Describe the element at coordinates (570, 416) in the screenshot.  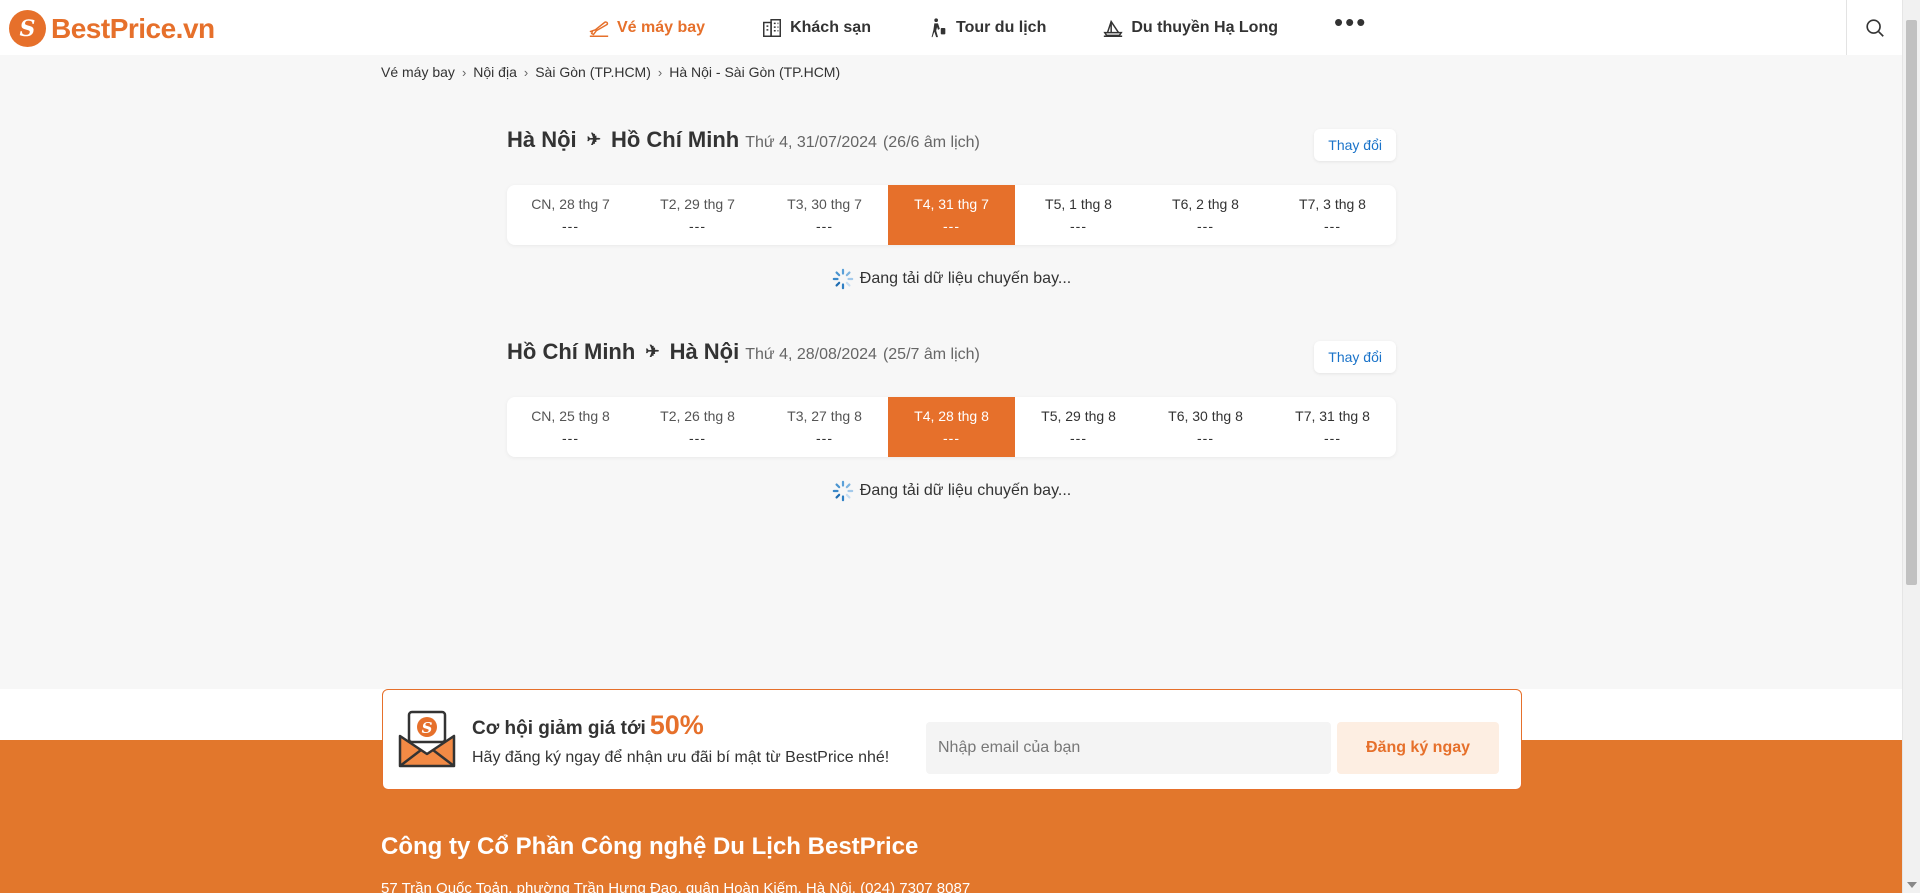
I see `date-label: CN, 25 thg 8` at that location.